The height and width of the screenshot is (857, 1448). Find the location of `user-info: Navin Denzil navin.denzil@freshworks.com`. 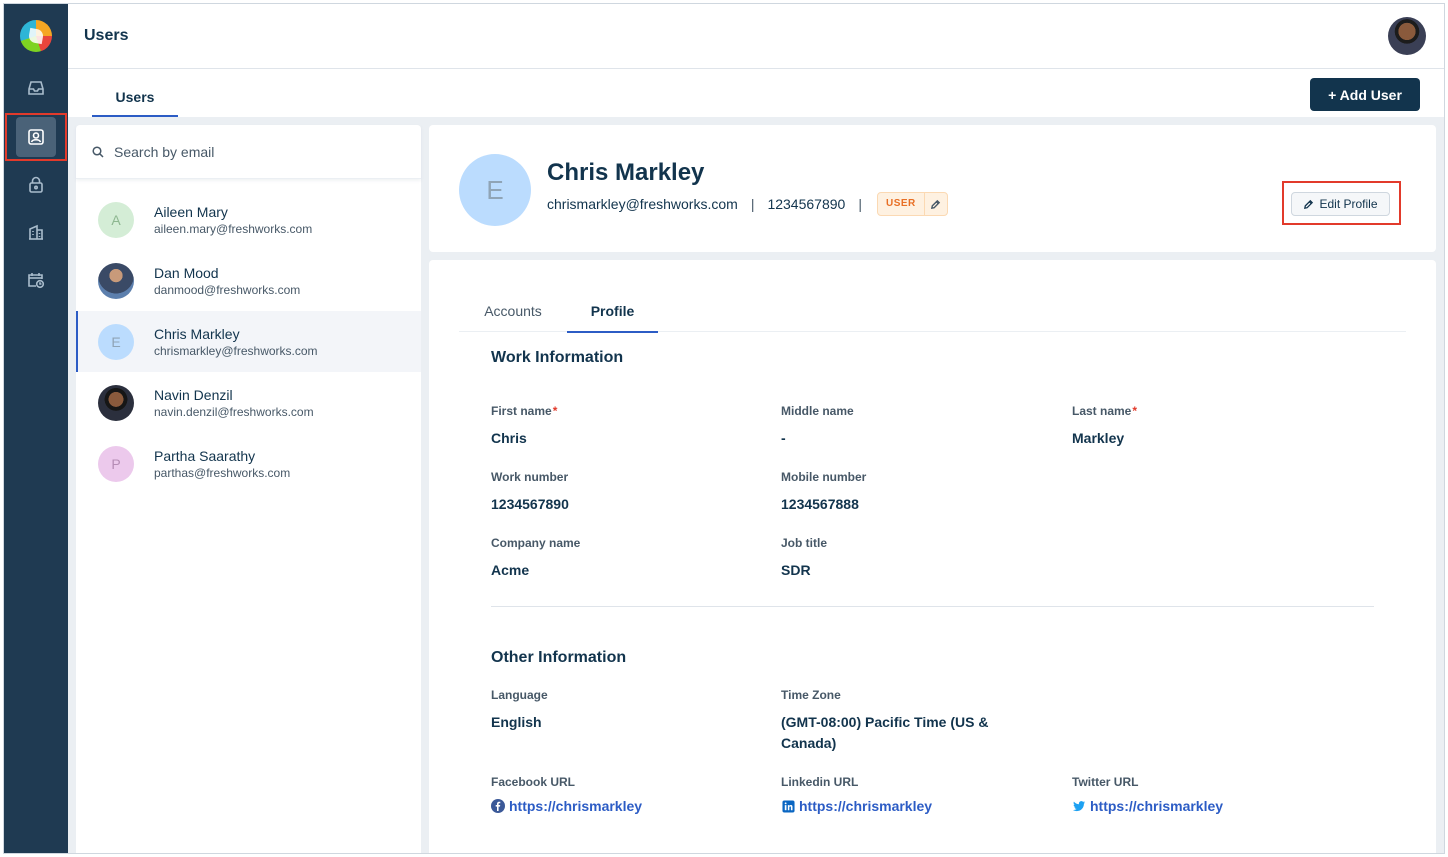

user-info: Navin Denzil navin.denzil@freshworks.com is located at coordinates (234, 403).